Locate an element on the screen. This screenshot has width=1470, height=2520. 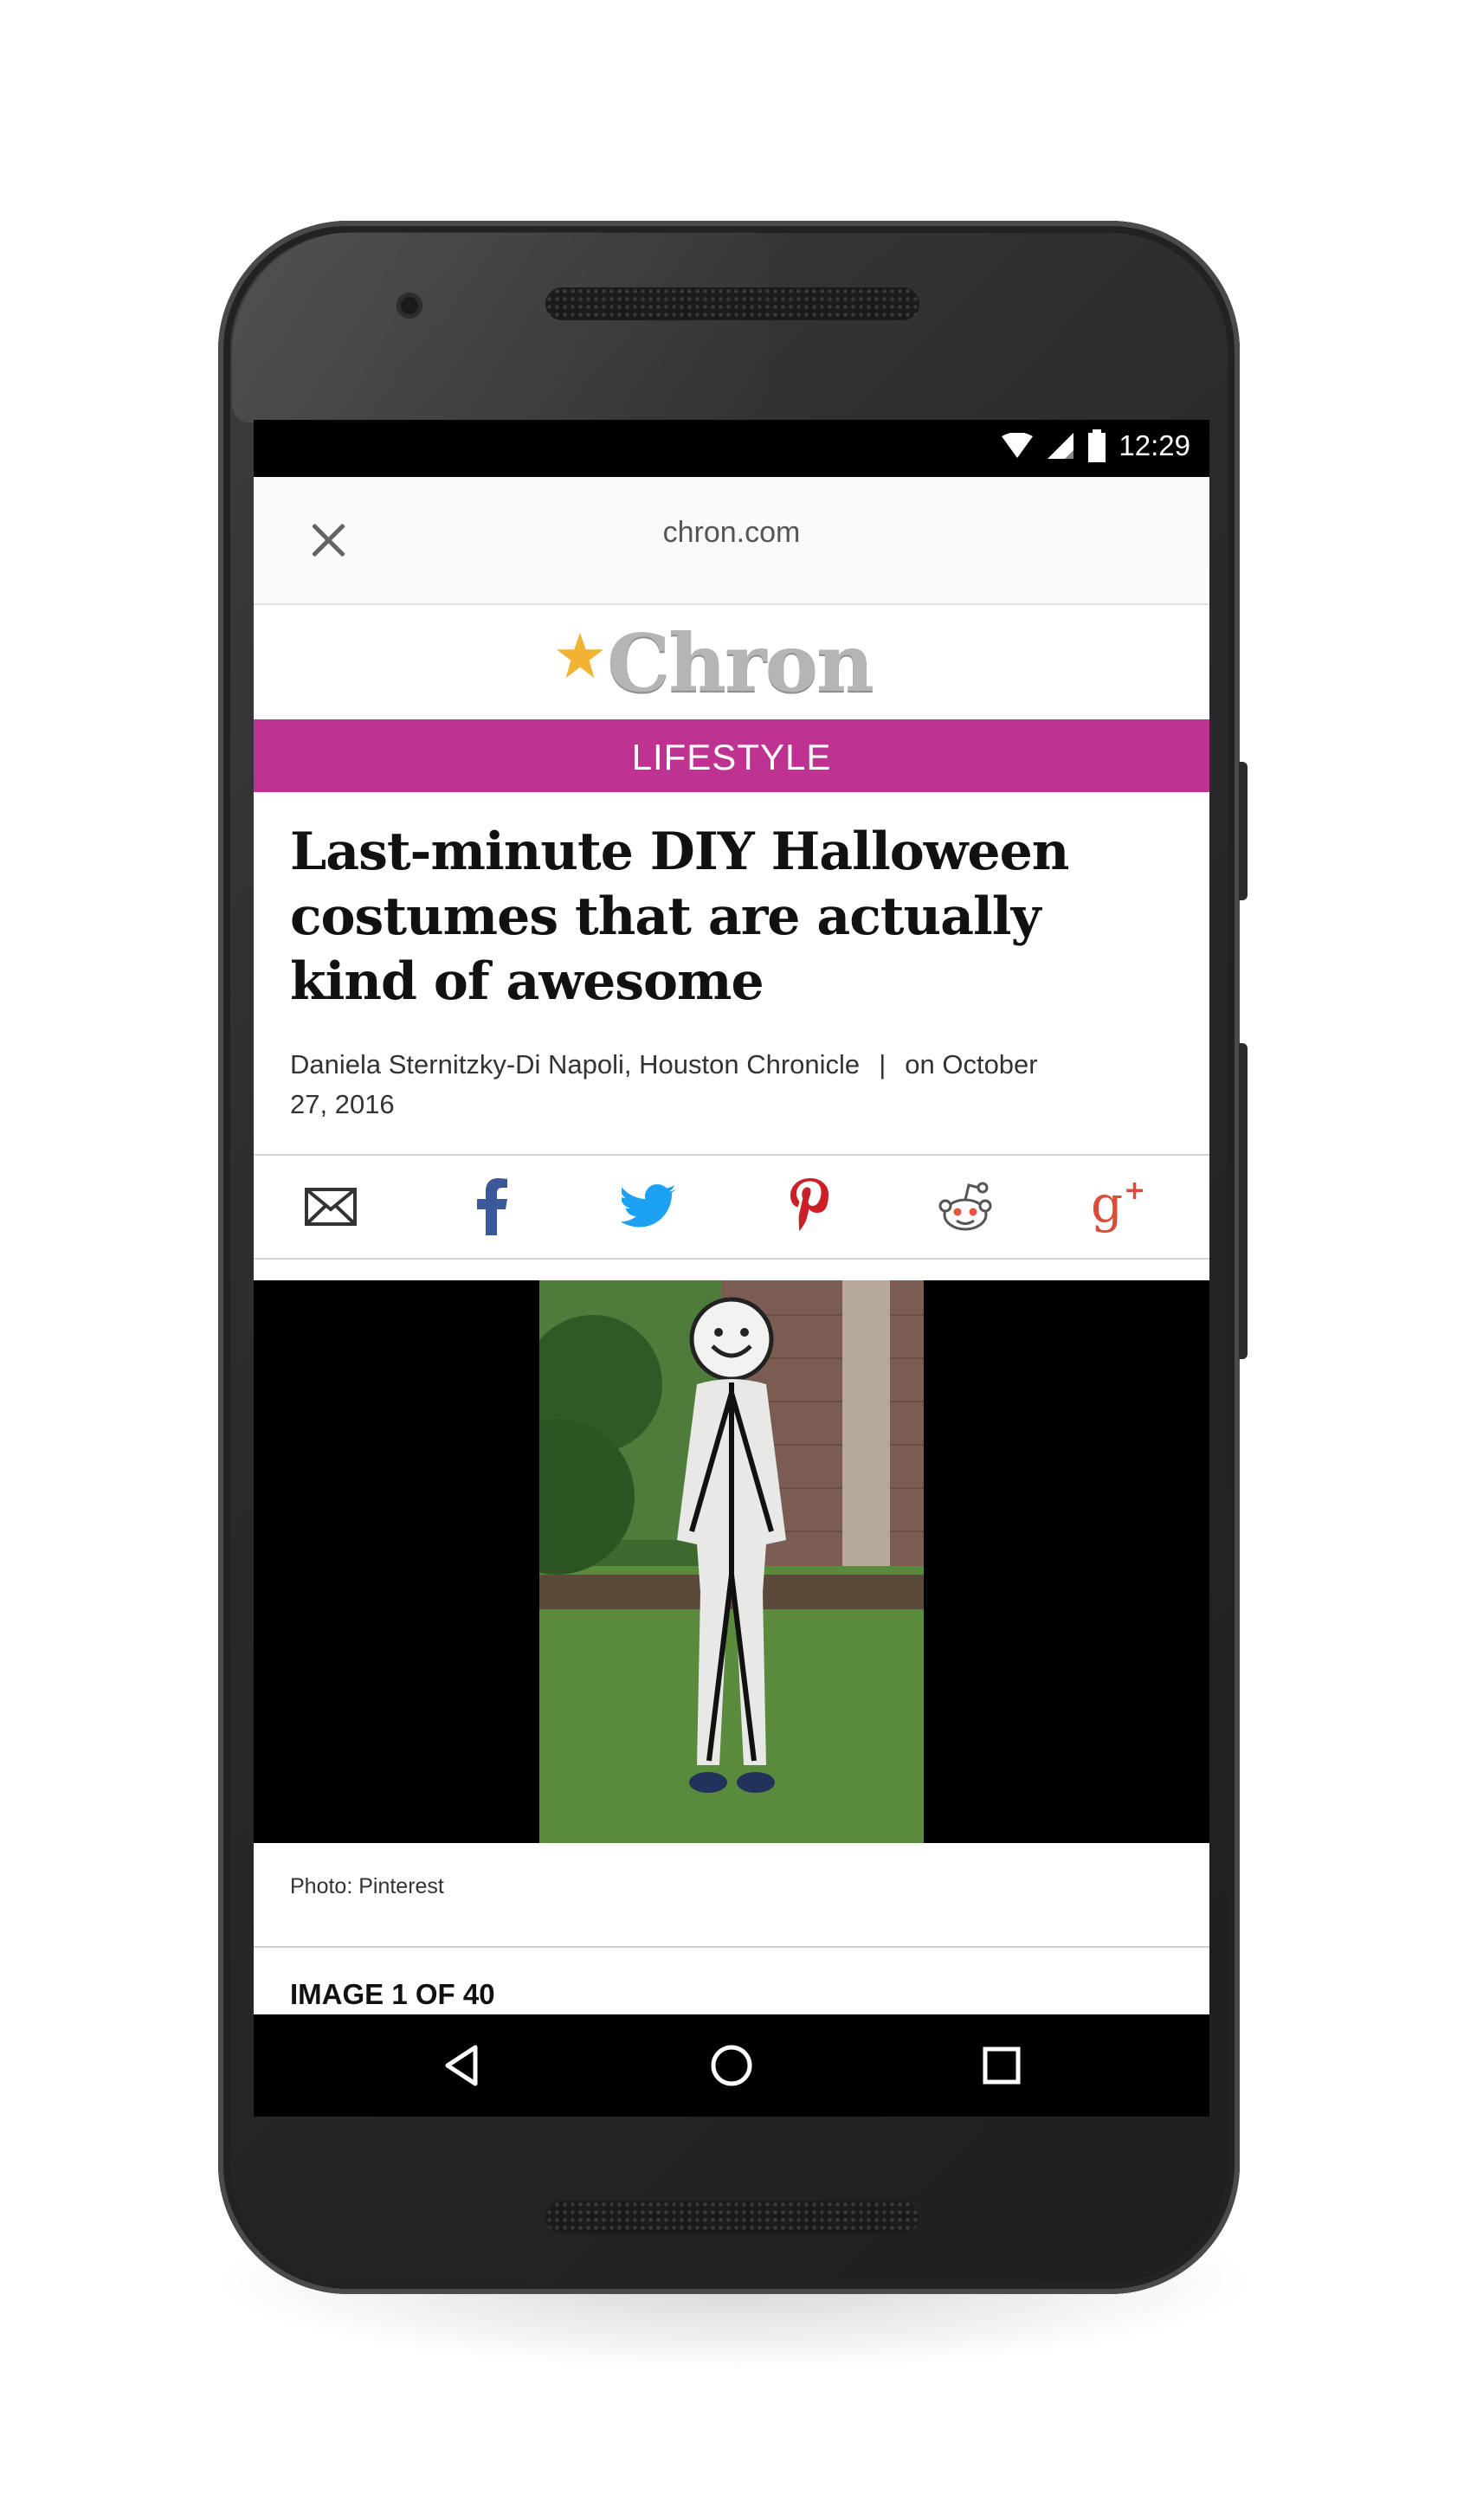
status-time: 12:29 is located at coordinates (1155, 445).